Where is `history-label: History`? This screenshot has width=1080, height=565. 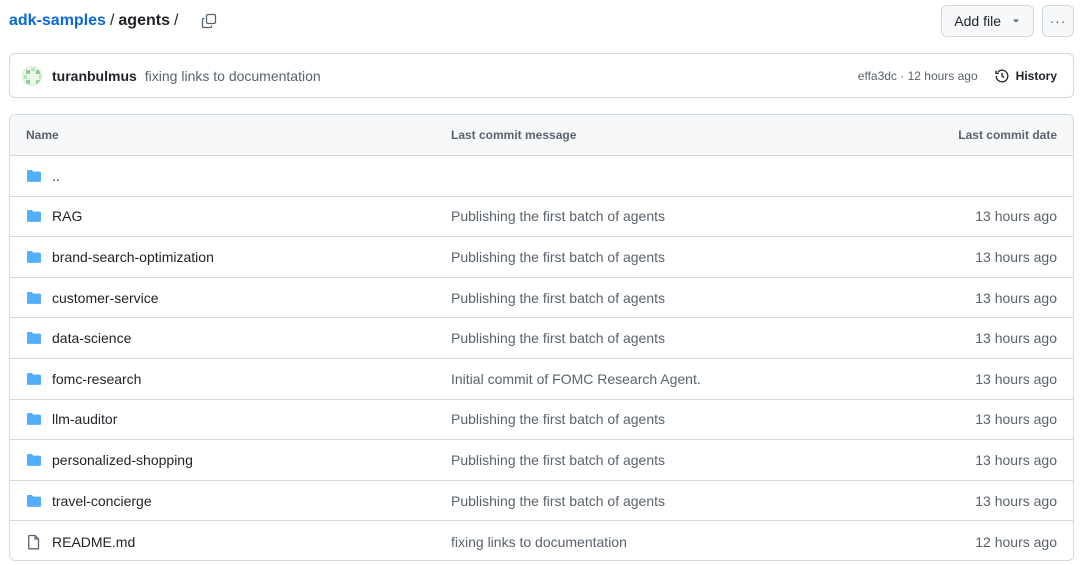
history-label: History is located at coordinates (1036, 75).